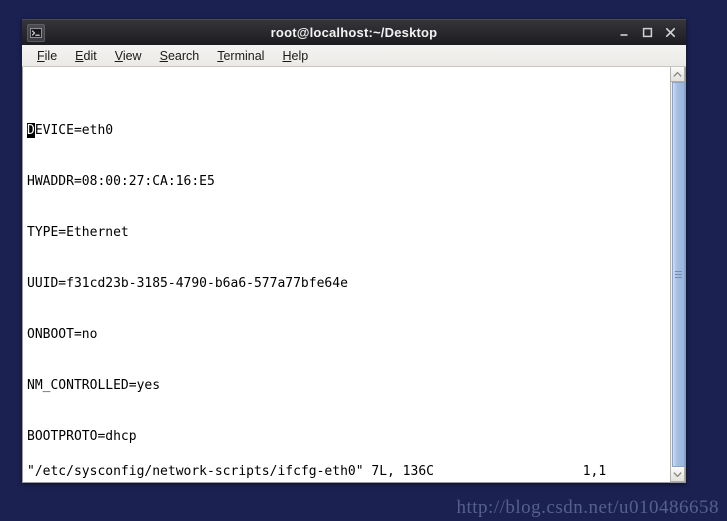  I want to click on desktop-watermark: http://blog.csdn.net/u010486658, so click(587, 507).